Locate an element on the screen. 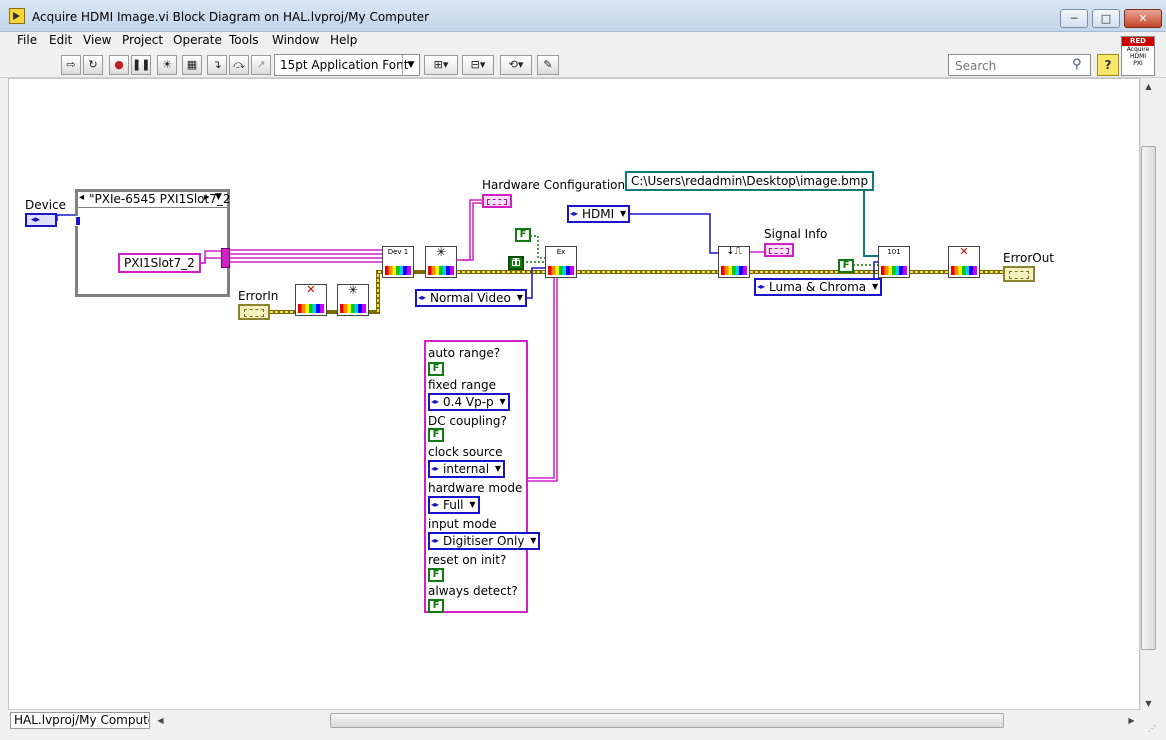  init-device-label: Dev 1 is located at coordinates (398, 257).